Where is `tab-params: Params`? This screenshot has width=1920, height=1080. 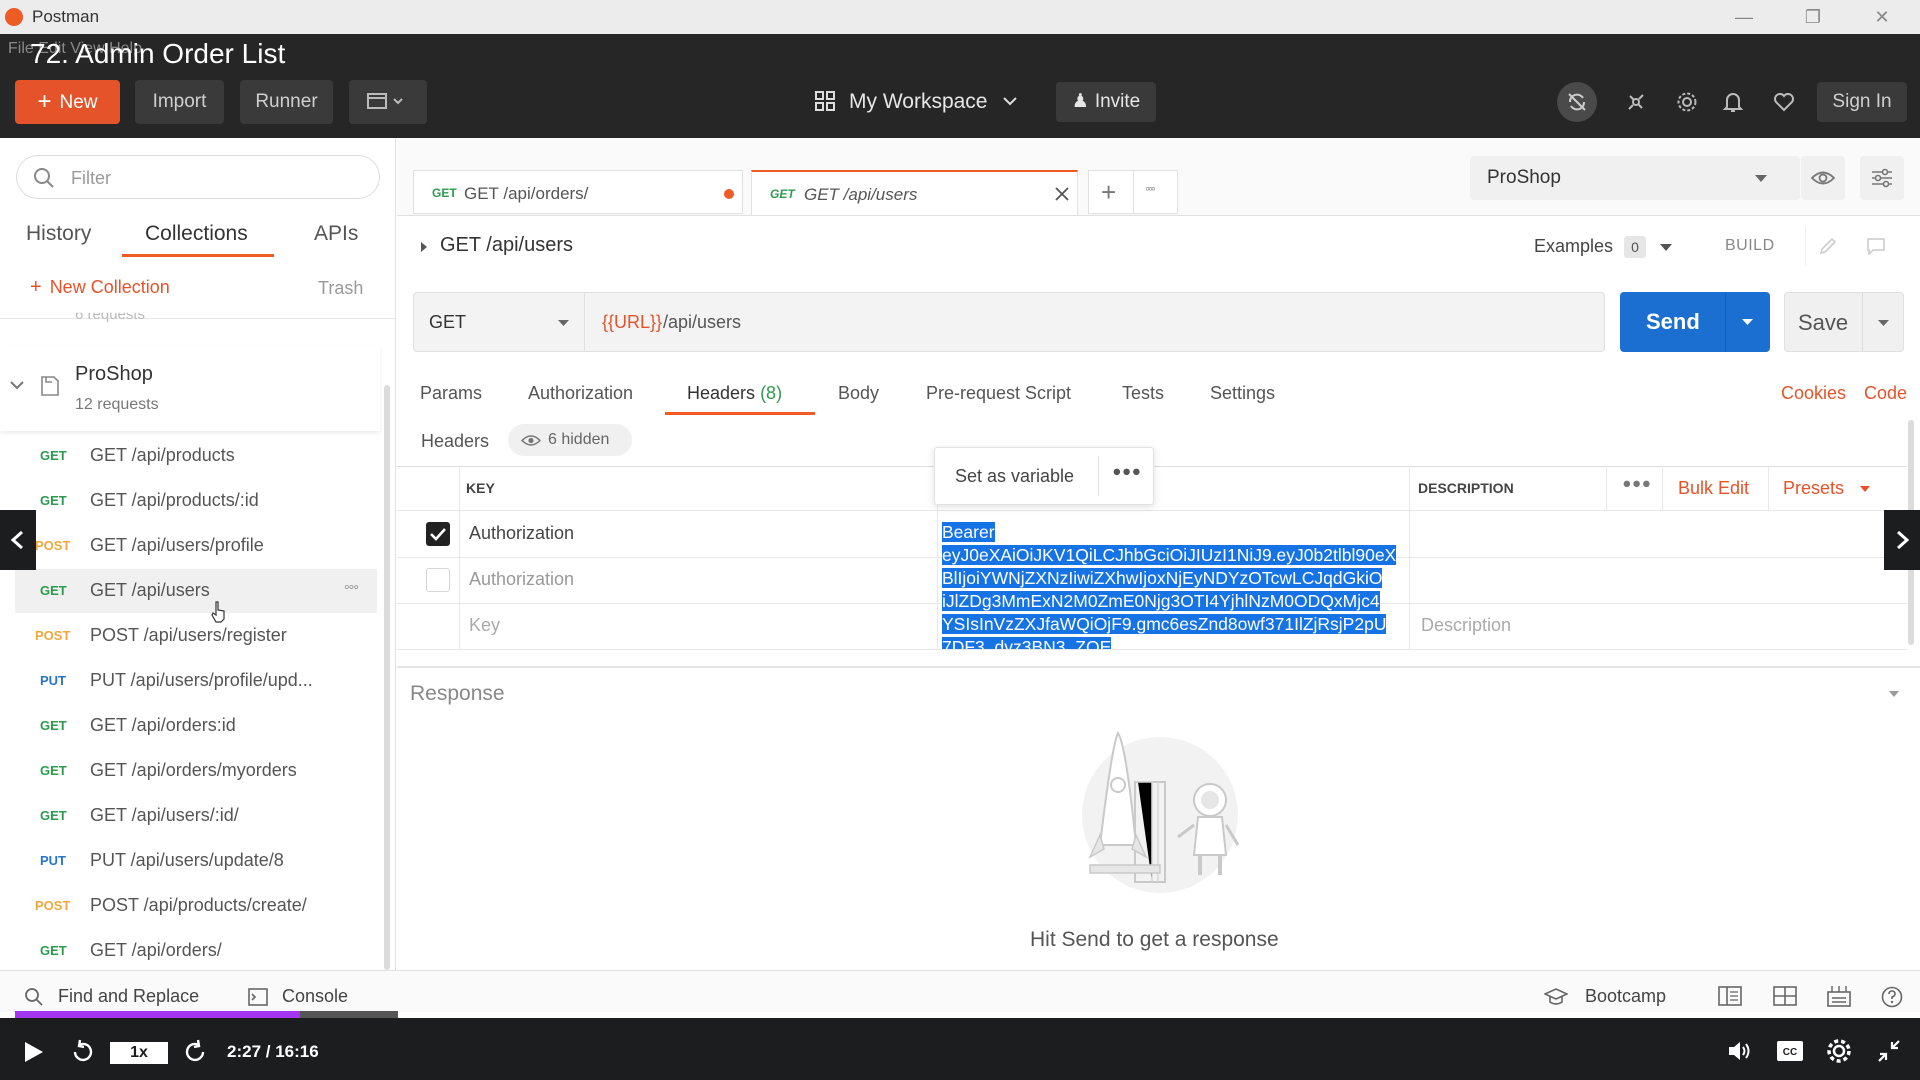
tab-params: Params is located at coordinates (451, 393).